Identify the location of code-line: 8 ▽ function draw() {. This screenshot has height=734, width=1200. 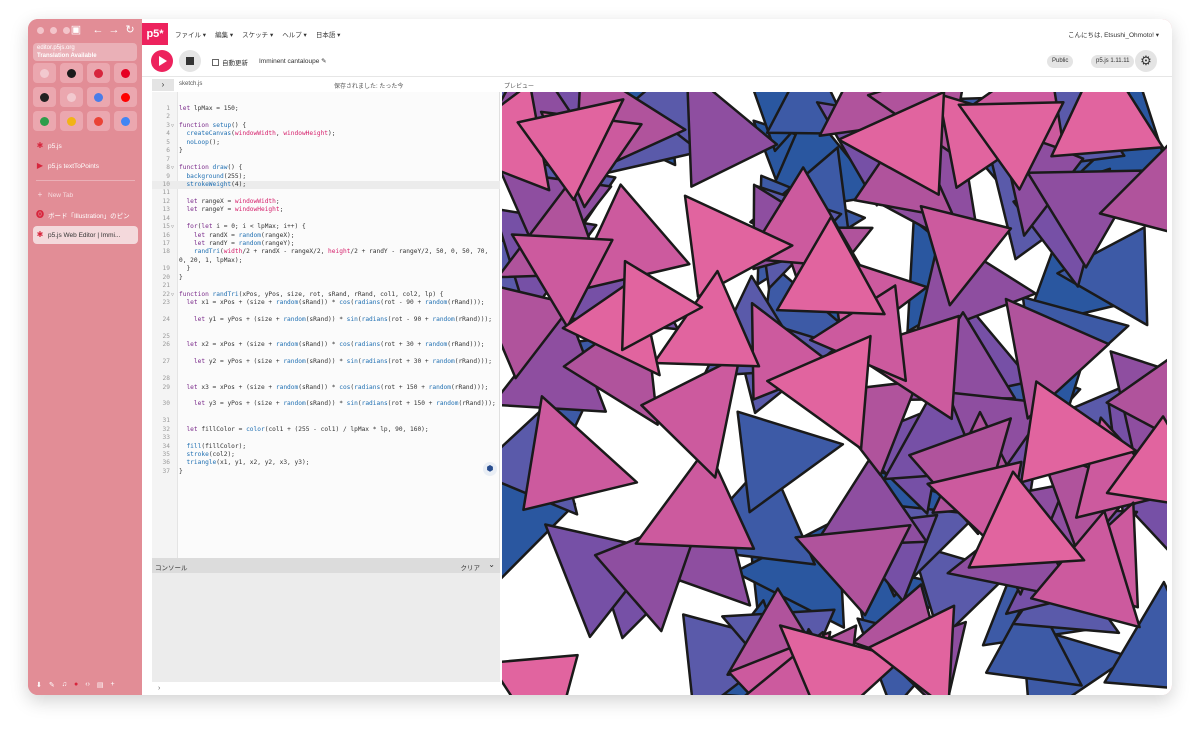
(326, 168).